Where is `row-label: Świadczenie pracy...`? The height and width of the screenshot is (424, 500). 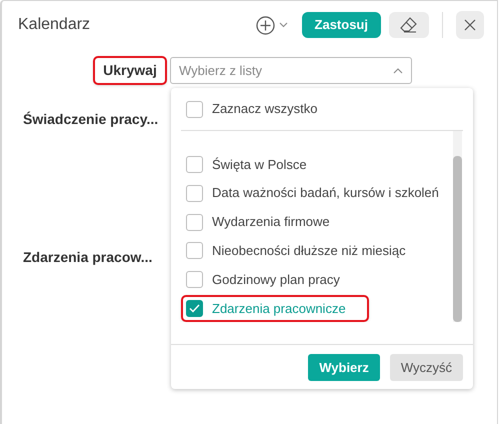 row-label: Świadczenie pracy... is located at coordinates (90, 119).